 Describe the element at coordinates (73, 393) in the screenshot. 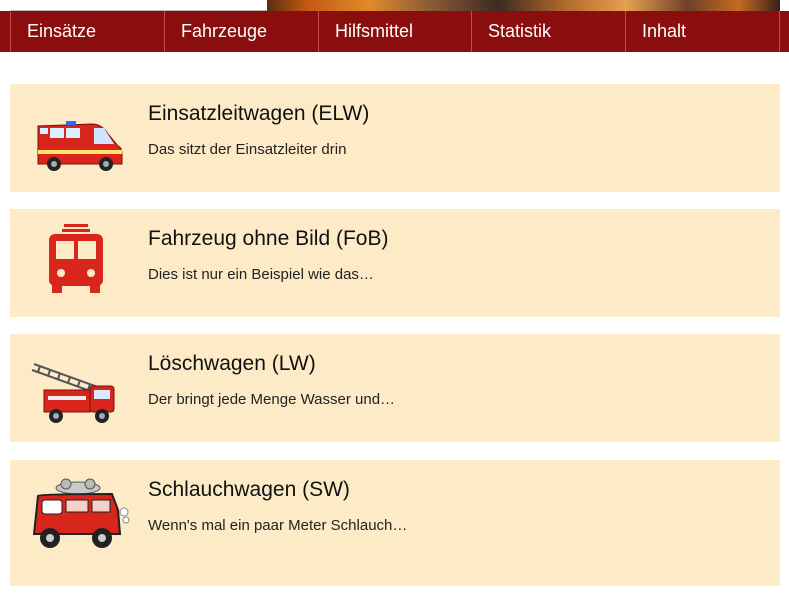

I see `ladder-truck-icon` at that location.